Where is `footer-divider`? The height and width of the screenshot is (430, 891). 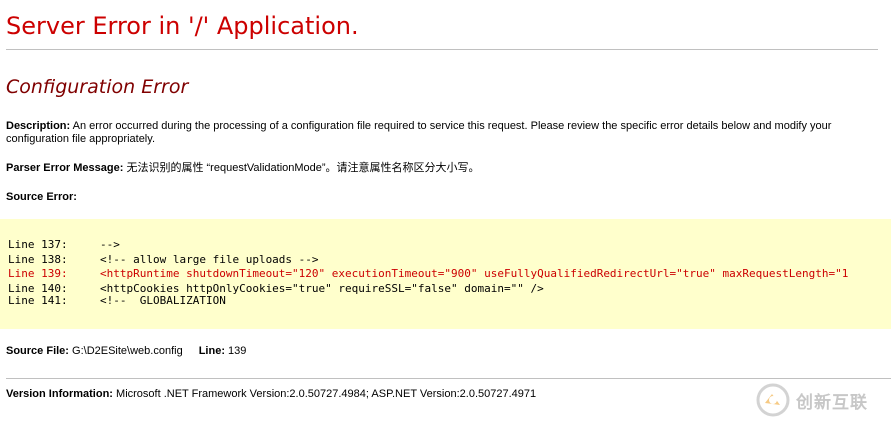 footer-divider is located at coordinates (448, 378).